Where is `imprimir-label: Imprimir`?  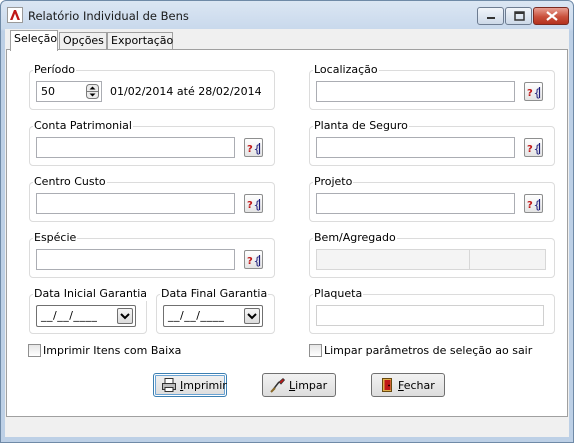 imprimir-label: Imprimir is located at coordinates (203, 385).